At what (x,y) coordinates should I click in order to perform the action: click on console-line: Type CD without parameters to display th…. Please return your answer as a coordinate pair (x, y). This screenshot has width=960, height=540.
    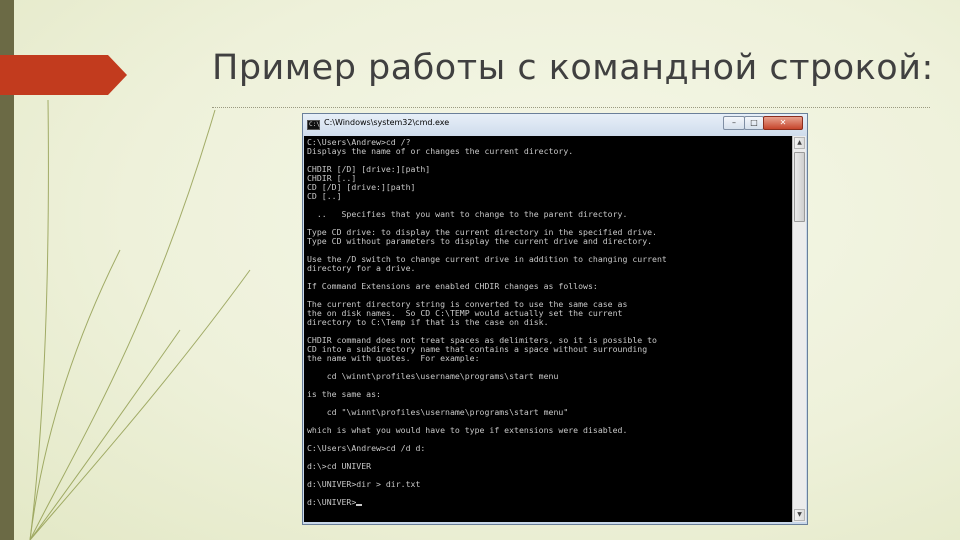
    Looking at the image, I should click on (480, 241).